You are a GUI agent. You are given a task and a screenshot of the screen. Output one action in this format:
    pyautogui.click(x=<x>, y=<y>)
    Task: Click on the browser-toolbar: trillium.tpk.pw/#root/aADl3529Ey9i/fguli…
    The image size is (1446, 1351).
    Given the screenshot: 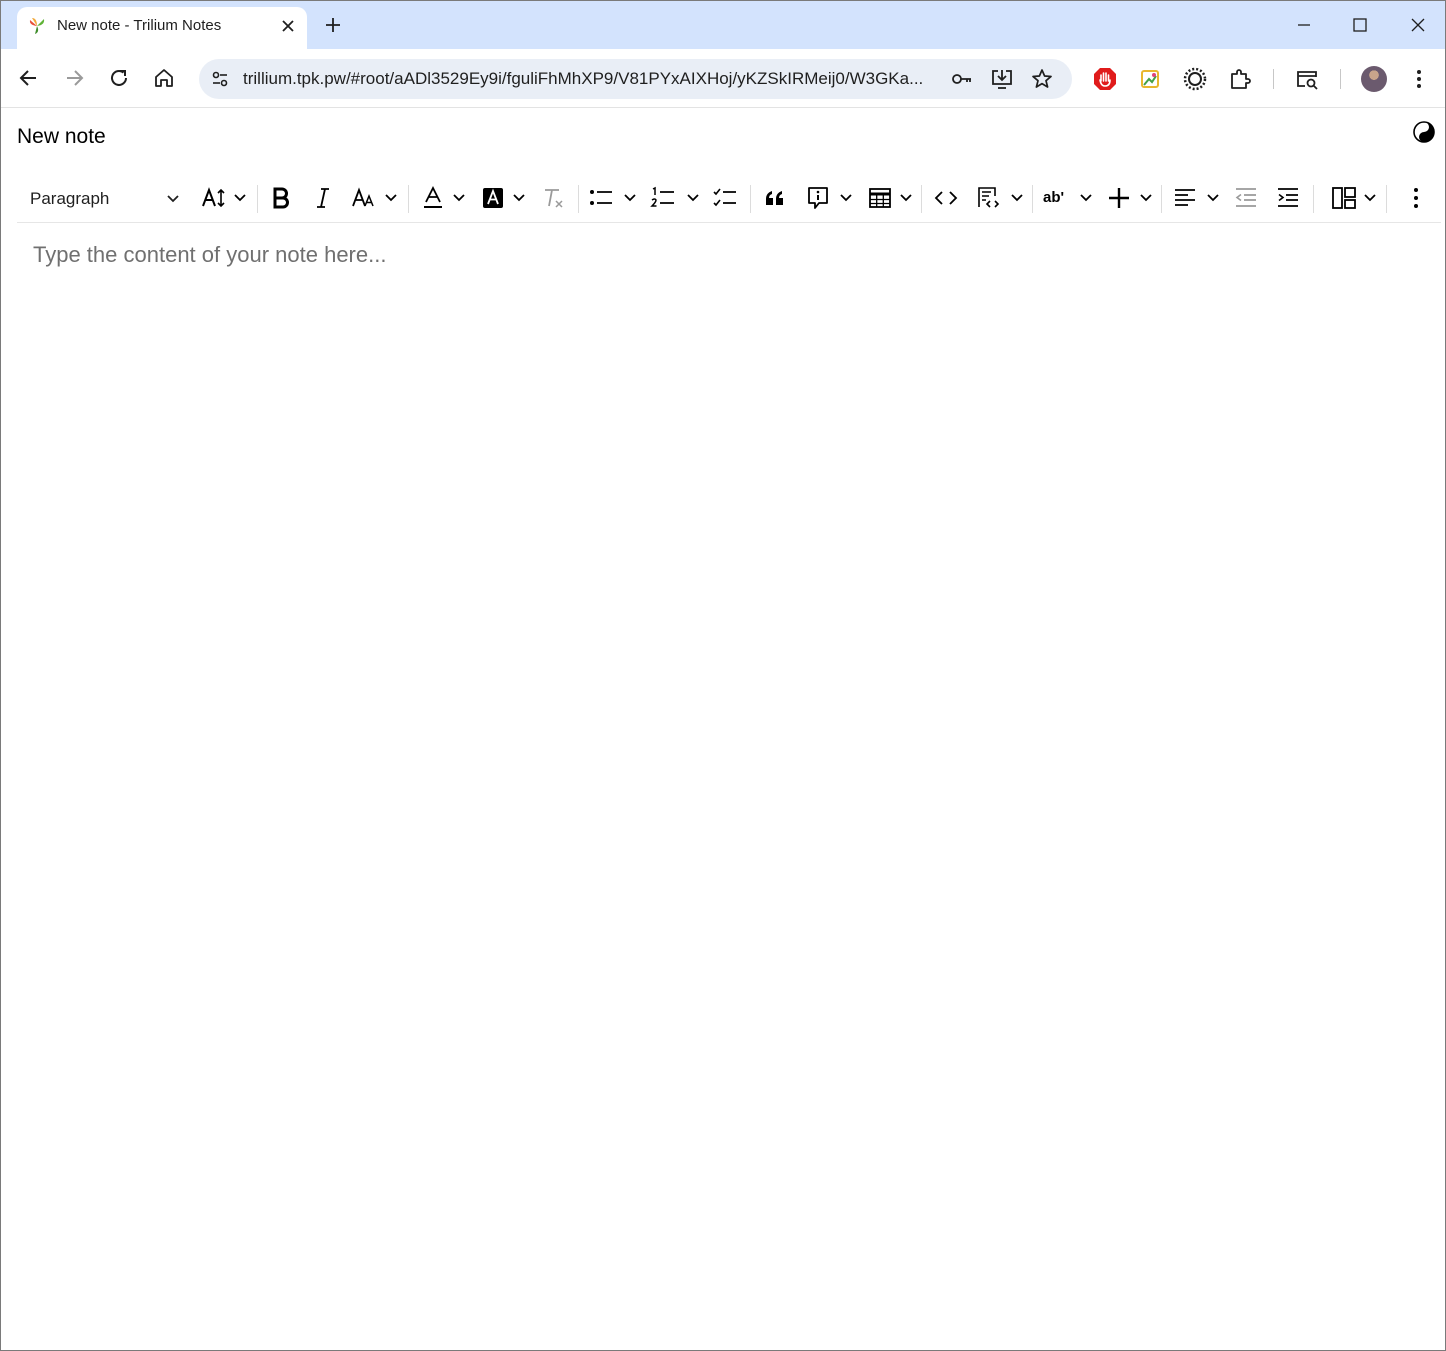 What is the action you would take?
    pyautogui.click(x=723, y=78)
    